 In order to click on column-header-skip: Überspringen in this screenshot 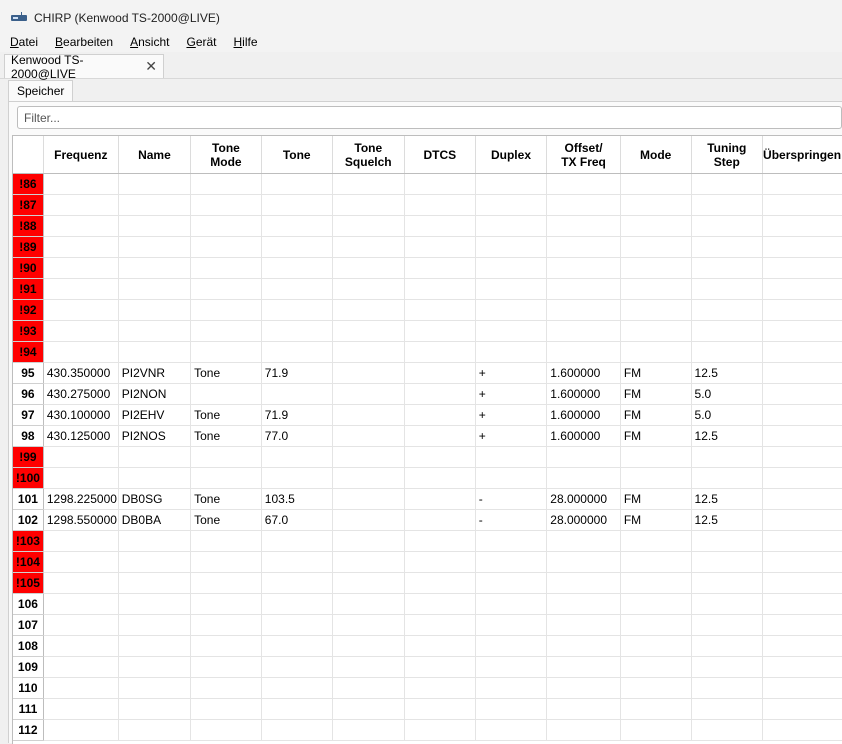, I will do `click(802, 155)`.